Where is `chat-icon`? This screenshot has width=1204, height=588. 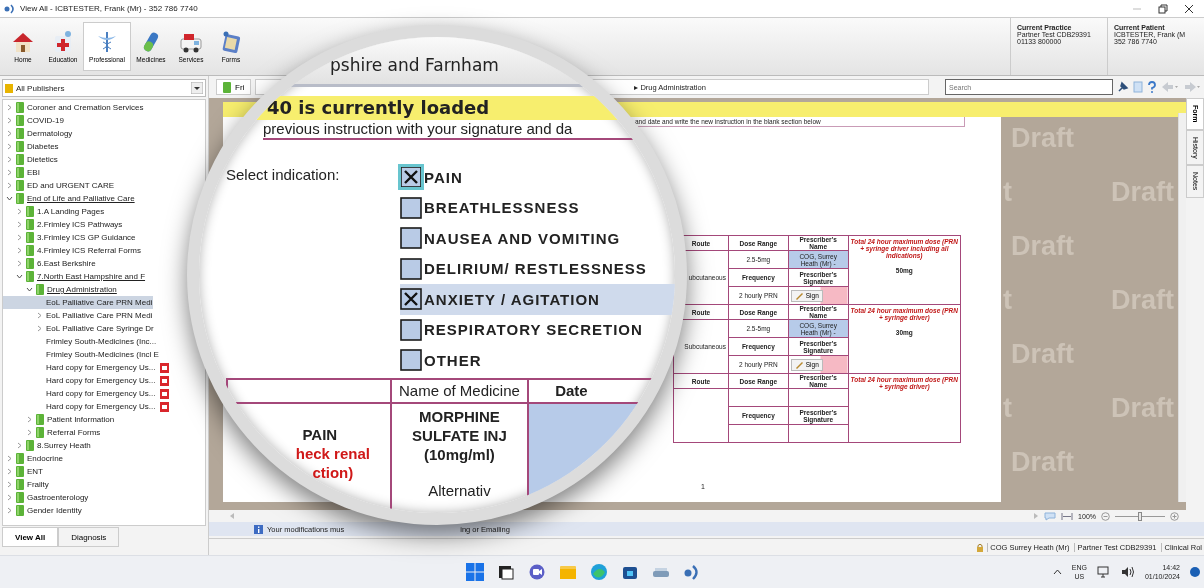 chat-icon is located at coordinates (537, 572).